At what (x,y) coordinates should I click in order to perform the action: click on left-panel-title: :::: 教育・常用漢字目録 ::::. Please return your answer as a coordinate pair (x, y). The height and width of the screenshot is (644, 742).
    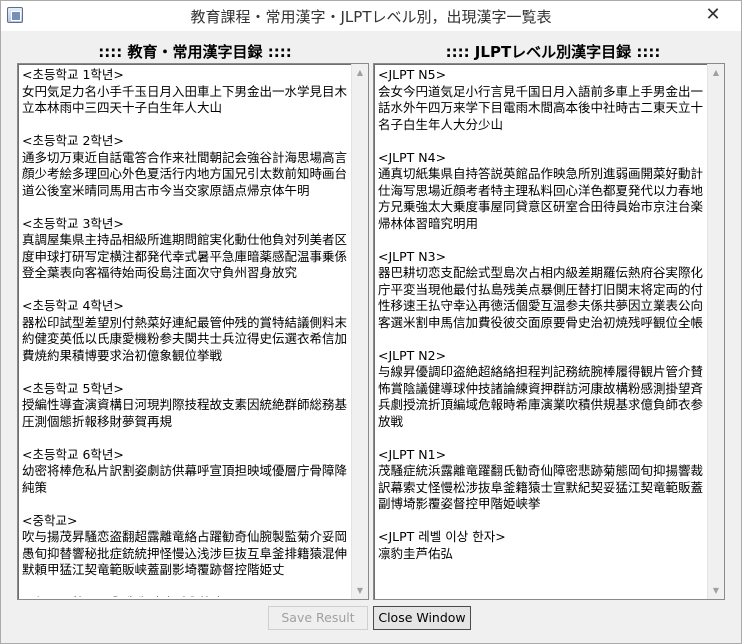
    Looking at the image, I should click on (195, 52).